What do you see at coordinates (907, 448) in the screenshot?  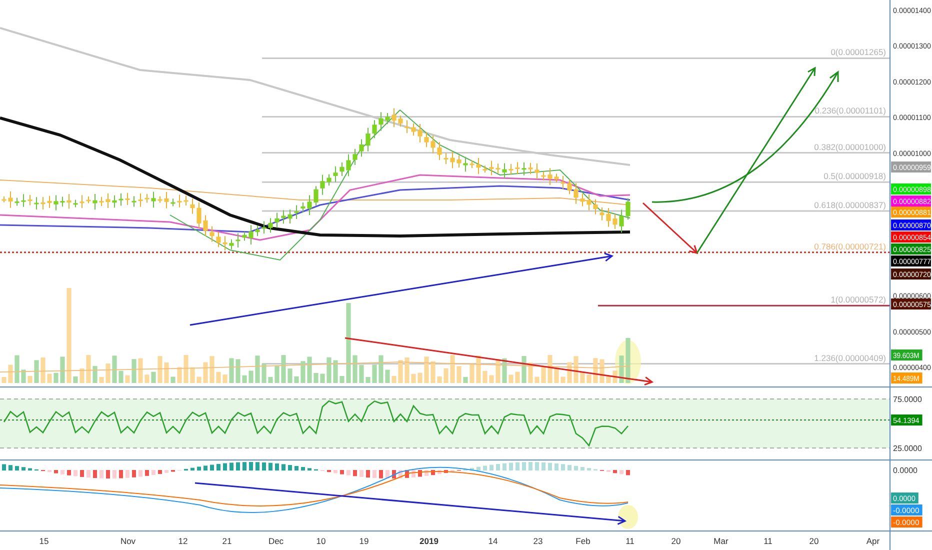 I see `rsi-axis-label: 25.0000` at bounding box center [907, 448].